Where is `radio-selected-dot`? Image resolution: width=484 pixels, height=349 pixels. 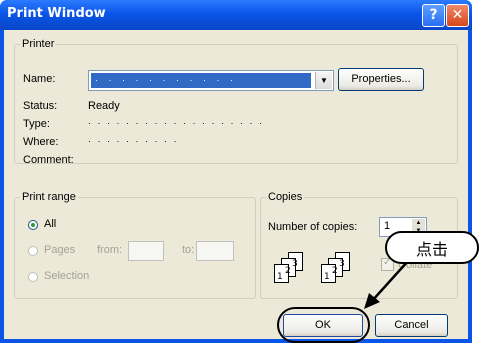 radio-selected-dot is located at coordinates (33, 225).